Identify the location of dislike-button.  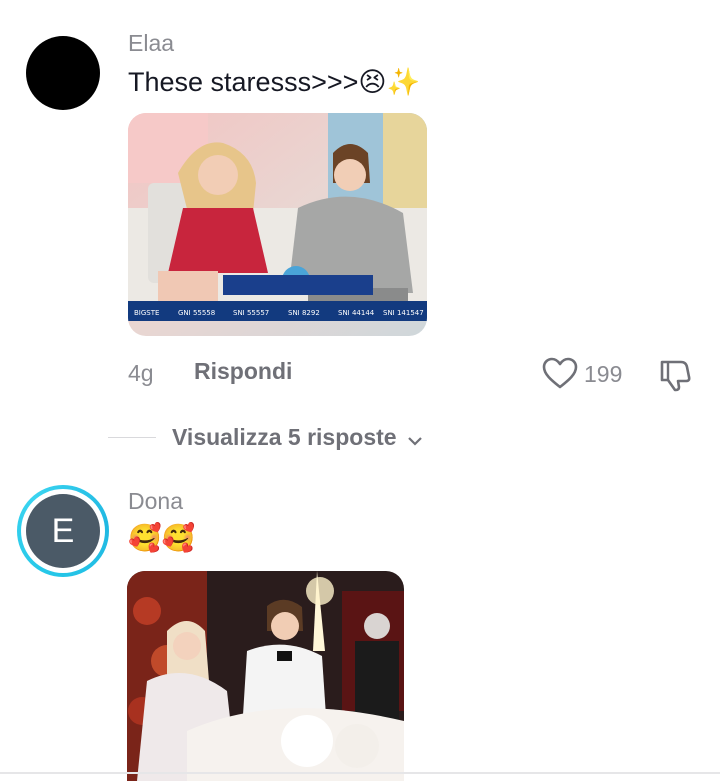
(675, 374).